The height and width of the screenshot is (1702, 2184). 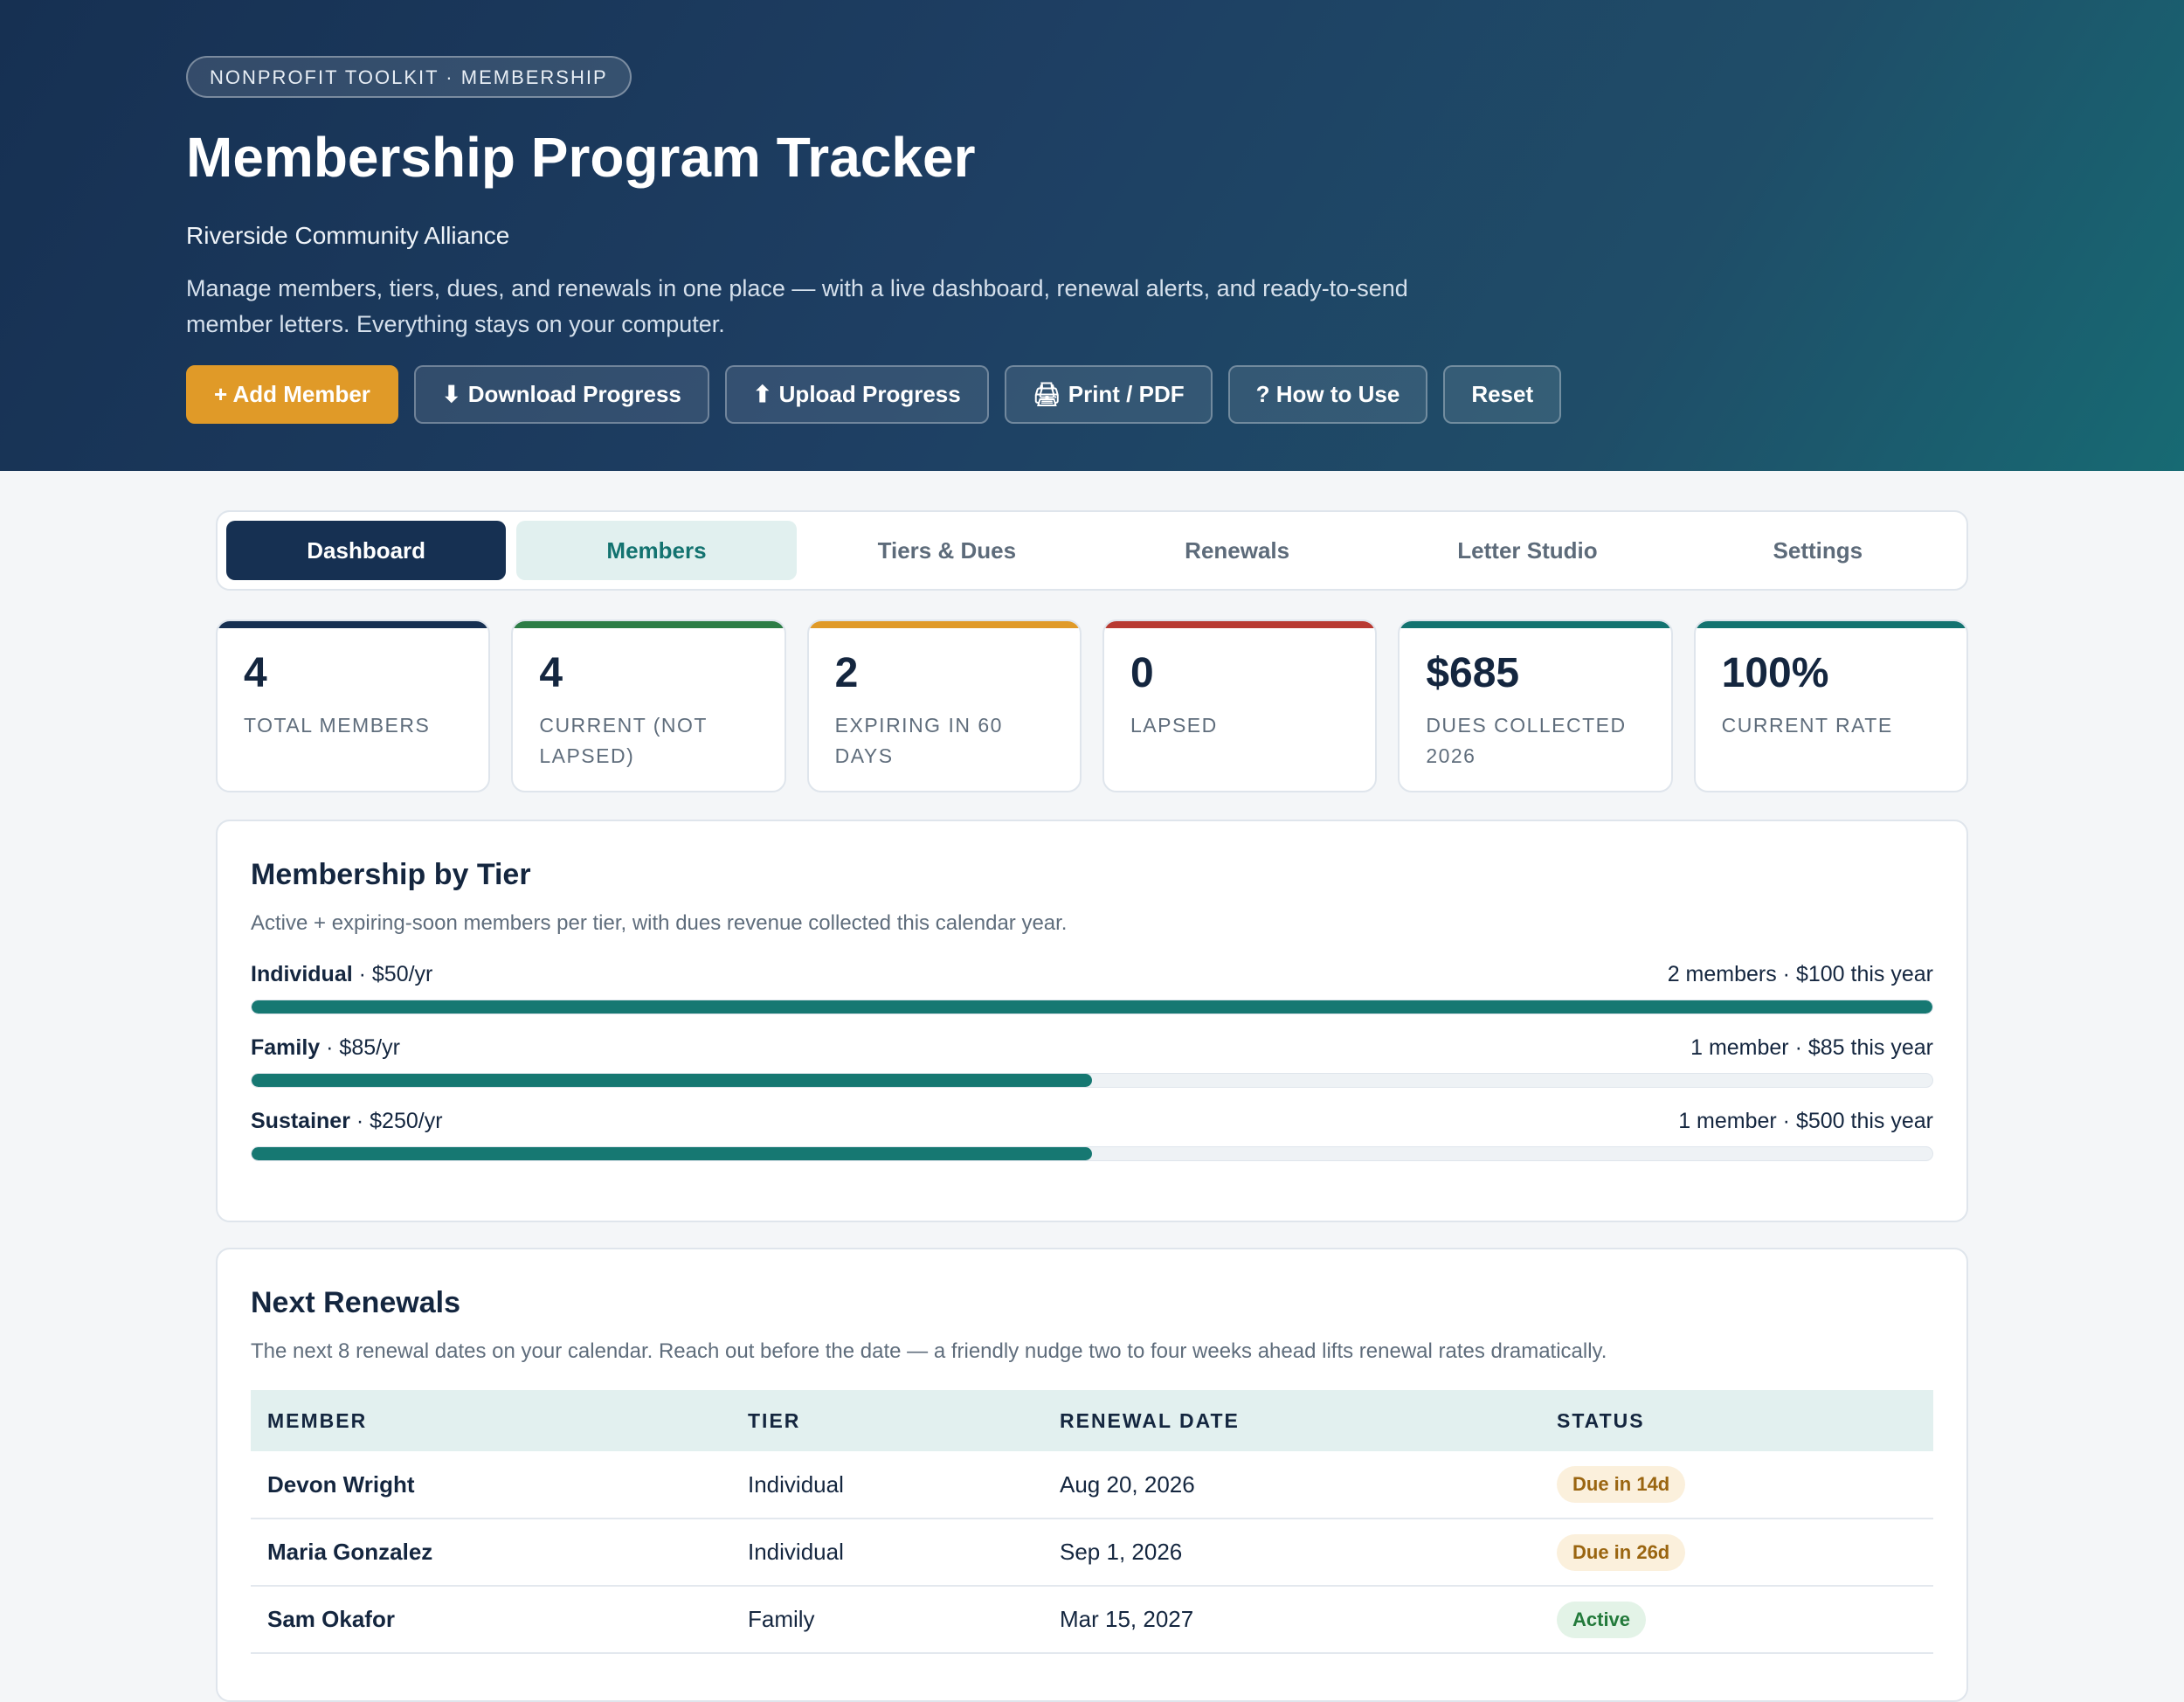 I want to click on tab-renewals: Renewals, so click(x=1237, y=550).